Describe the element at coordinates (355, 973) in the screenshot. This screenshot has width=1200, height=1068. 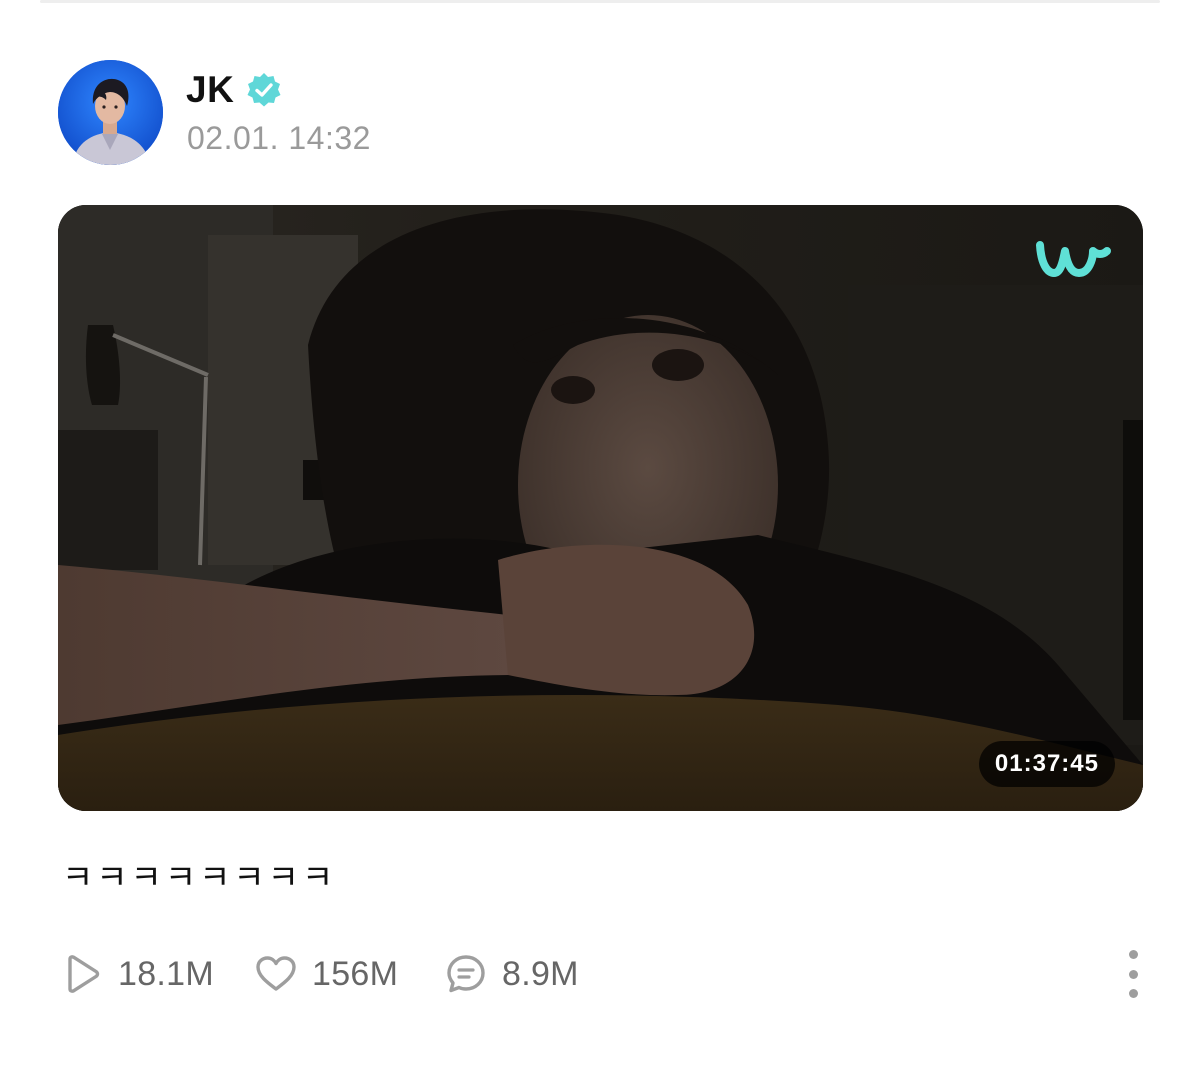
I see `like-count-value: 156M` at that location.